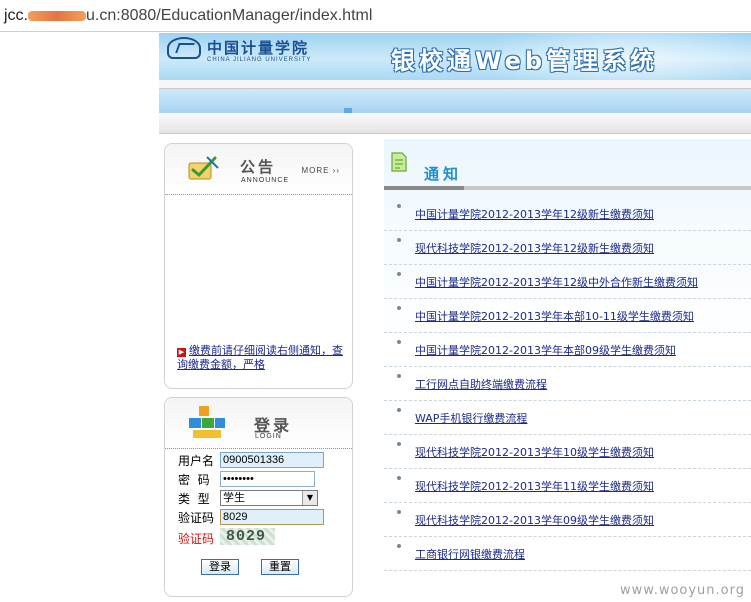 Image resolution: width=751 pixels, height=602 pixels. What do you see at coordinates (196, 539) in the screenshot?
I see `captcha-label: 验证码` at bounding box center [196, 539].